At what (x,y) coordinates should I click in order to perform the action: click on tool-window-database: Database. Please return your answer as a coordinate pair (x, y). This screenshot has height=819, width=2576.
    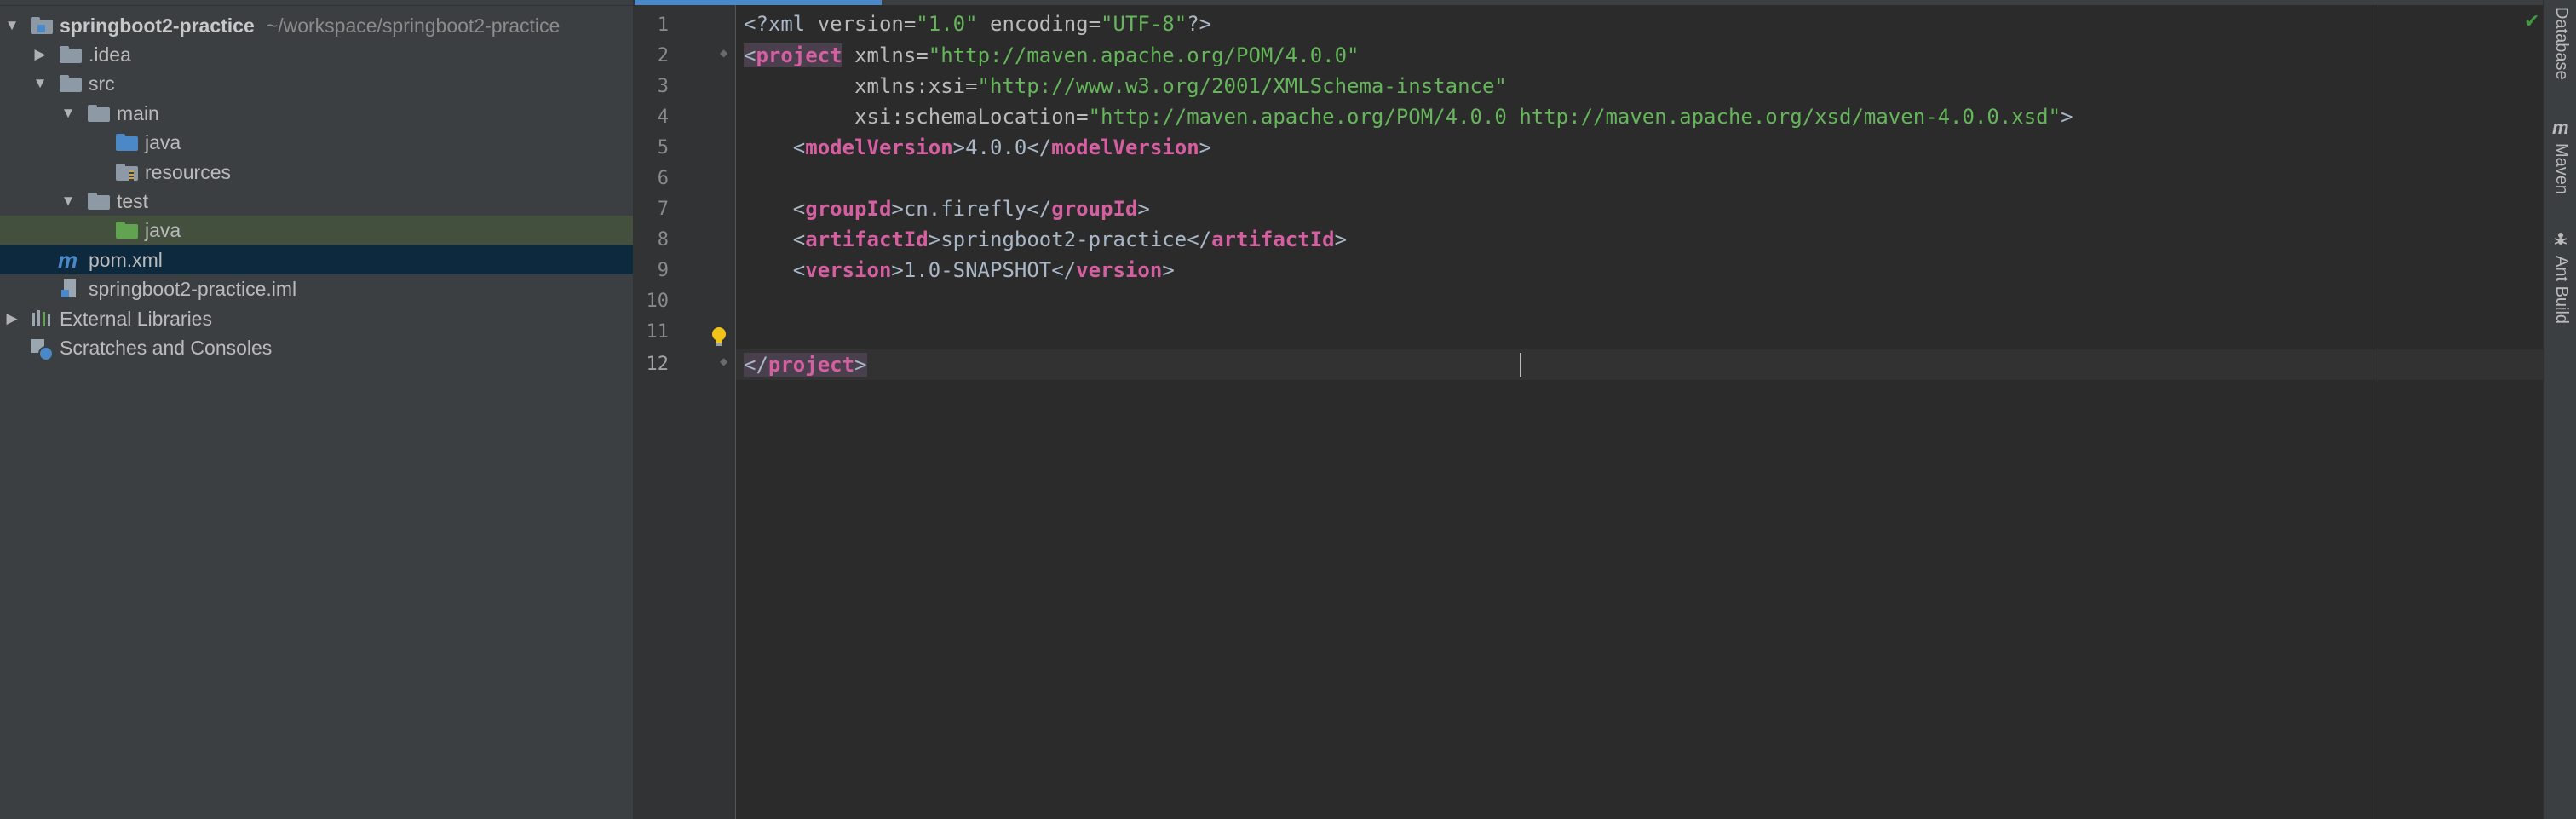
    Looking at the image, I should click on (2560, 49).